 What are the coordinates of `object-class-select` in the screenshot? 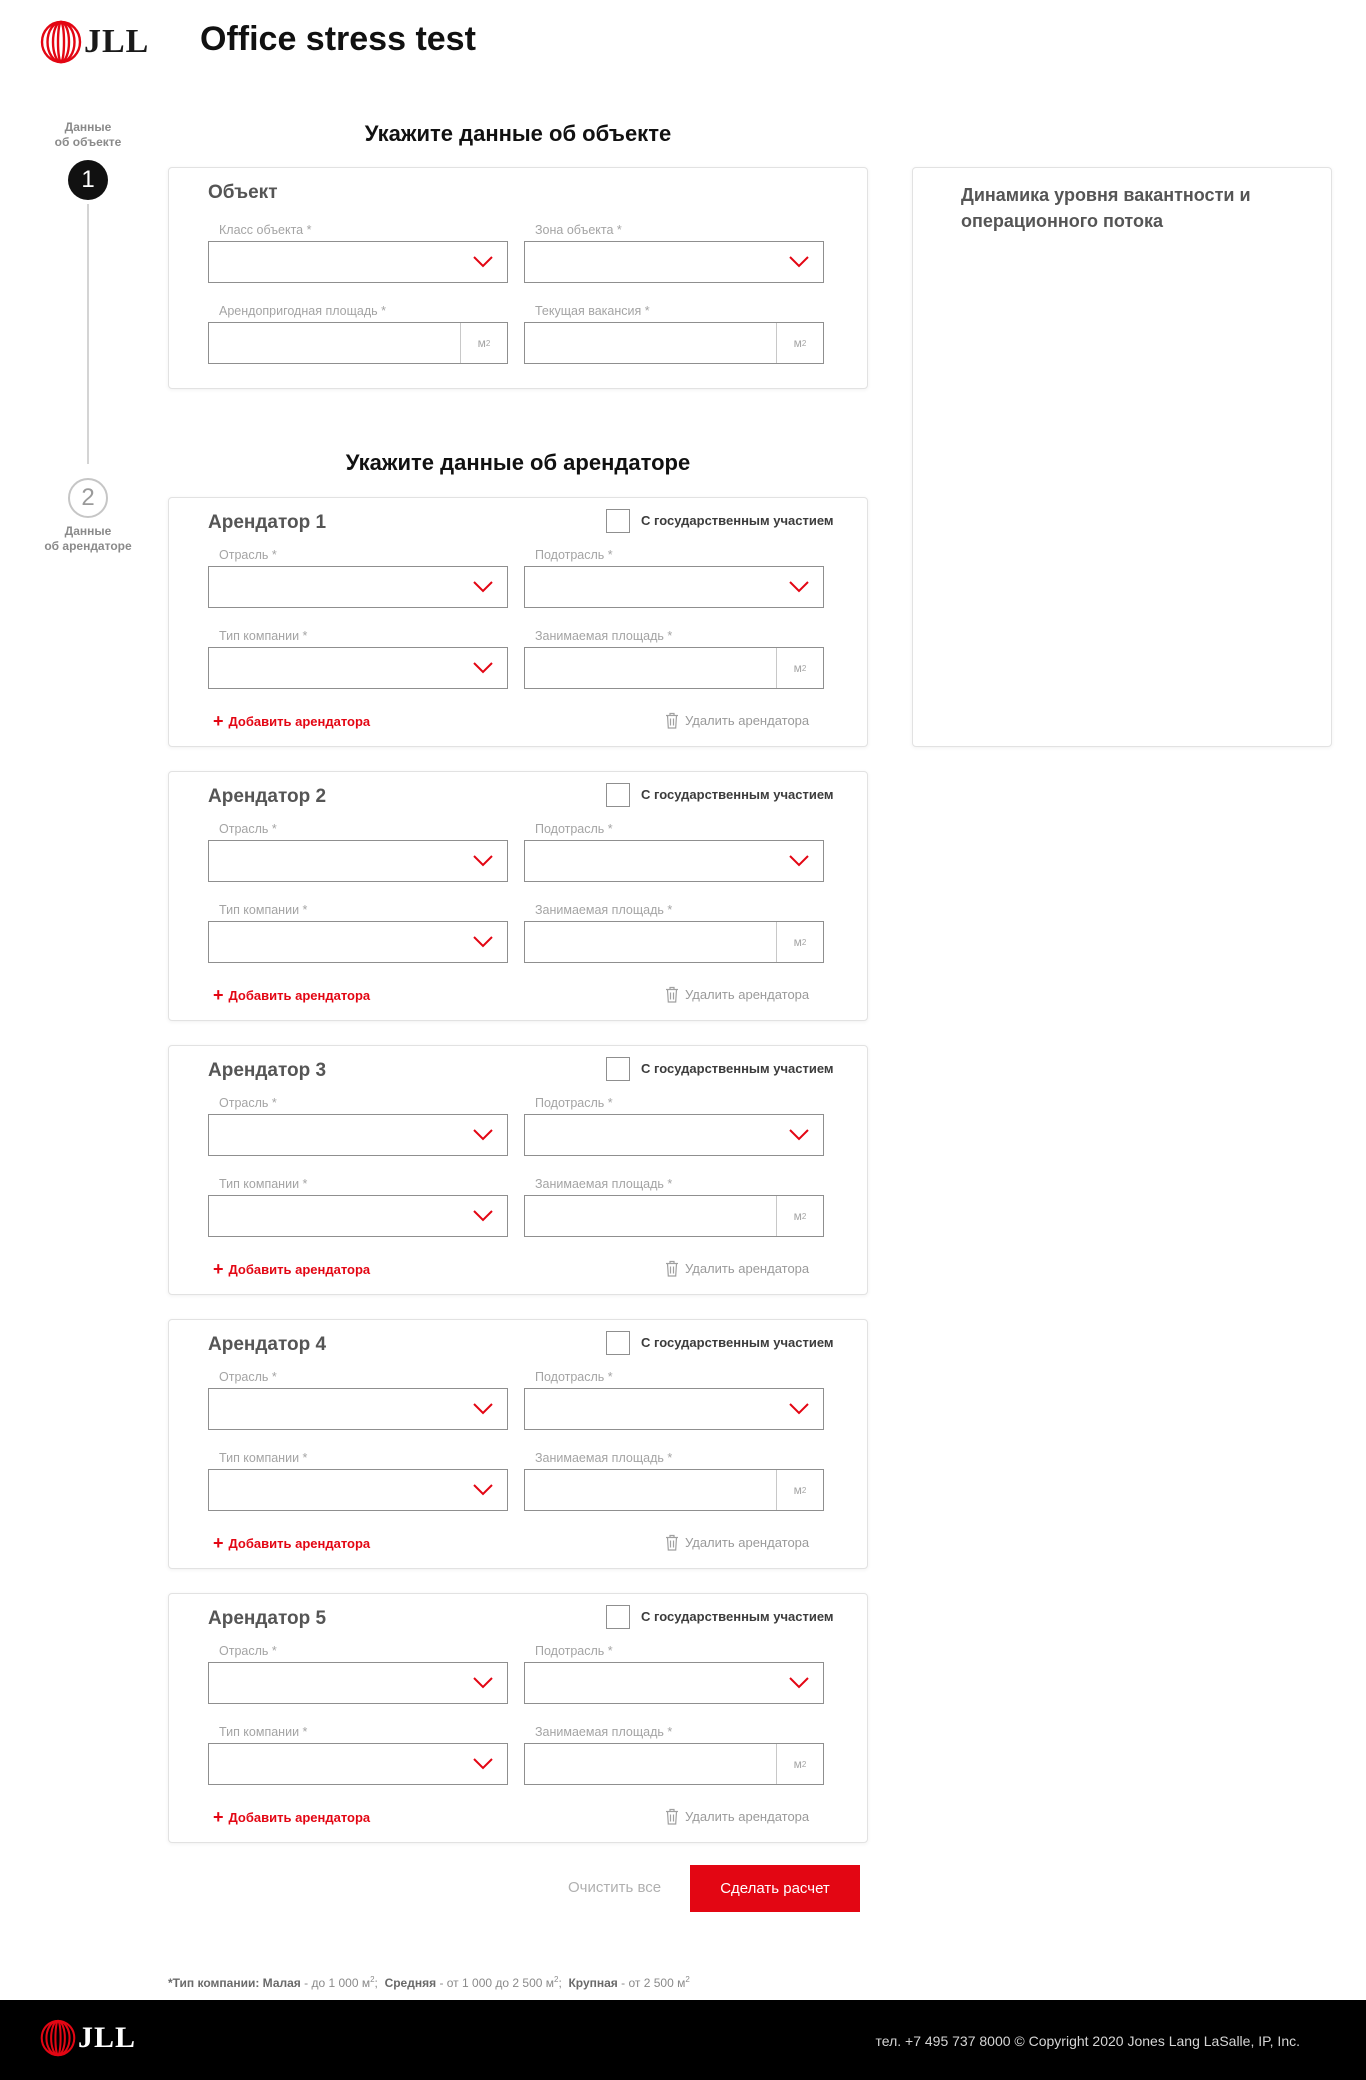 It's located at (358, 262).